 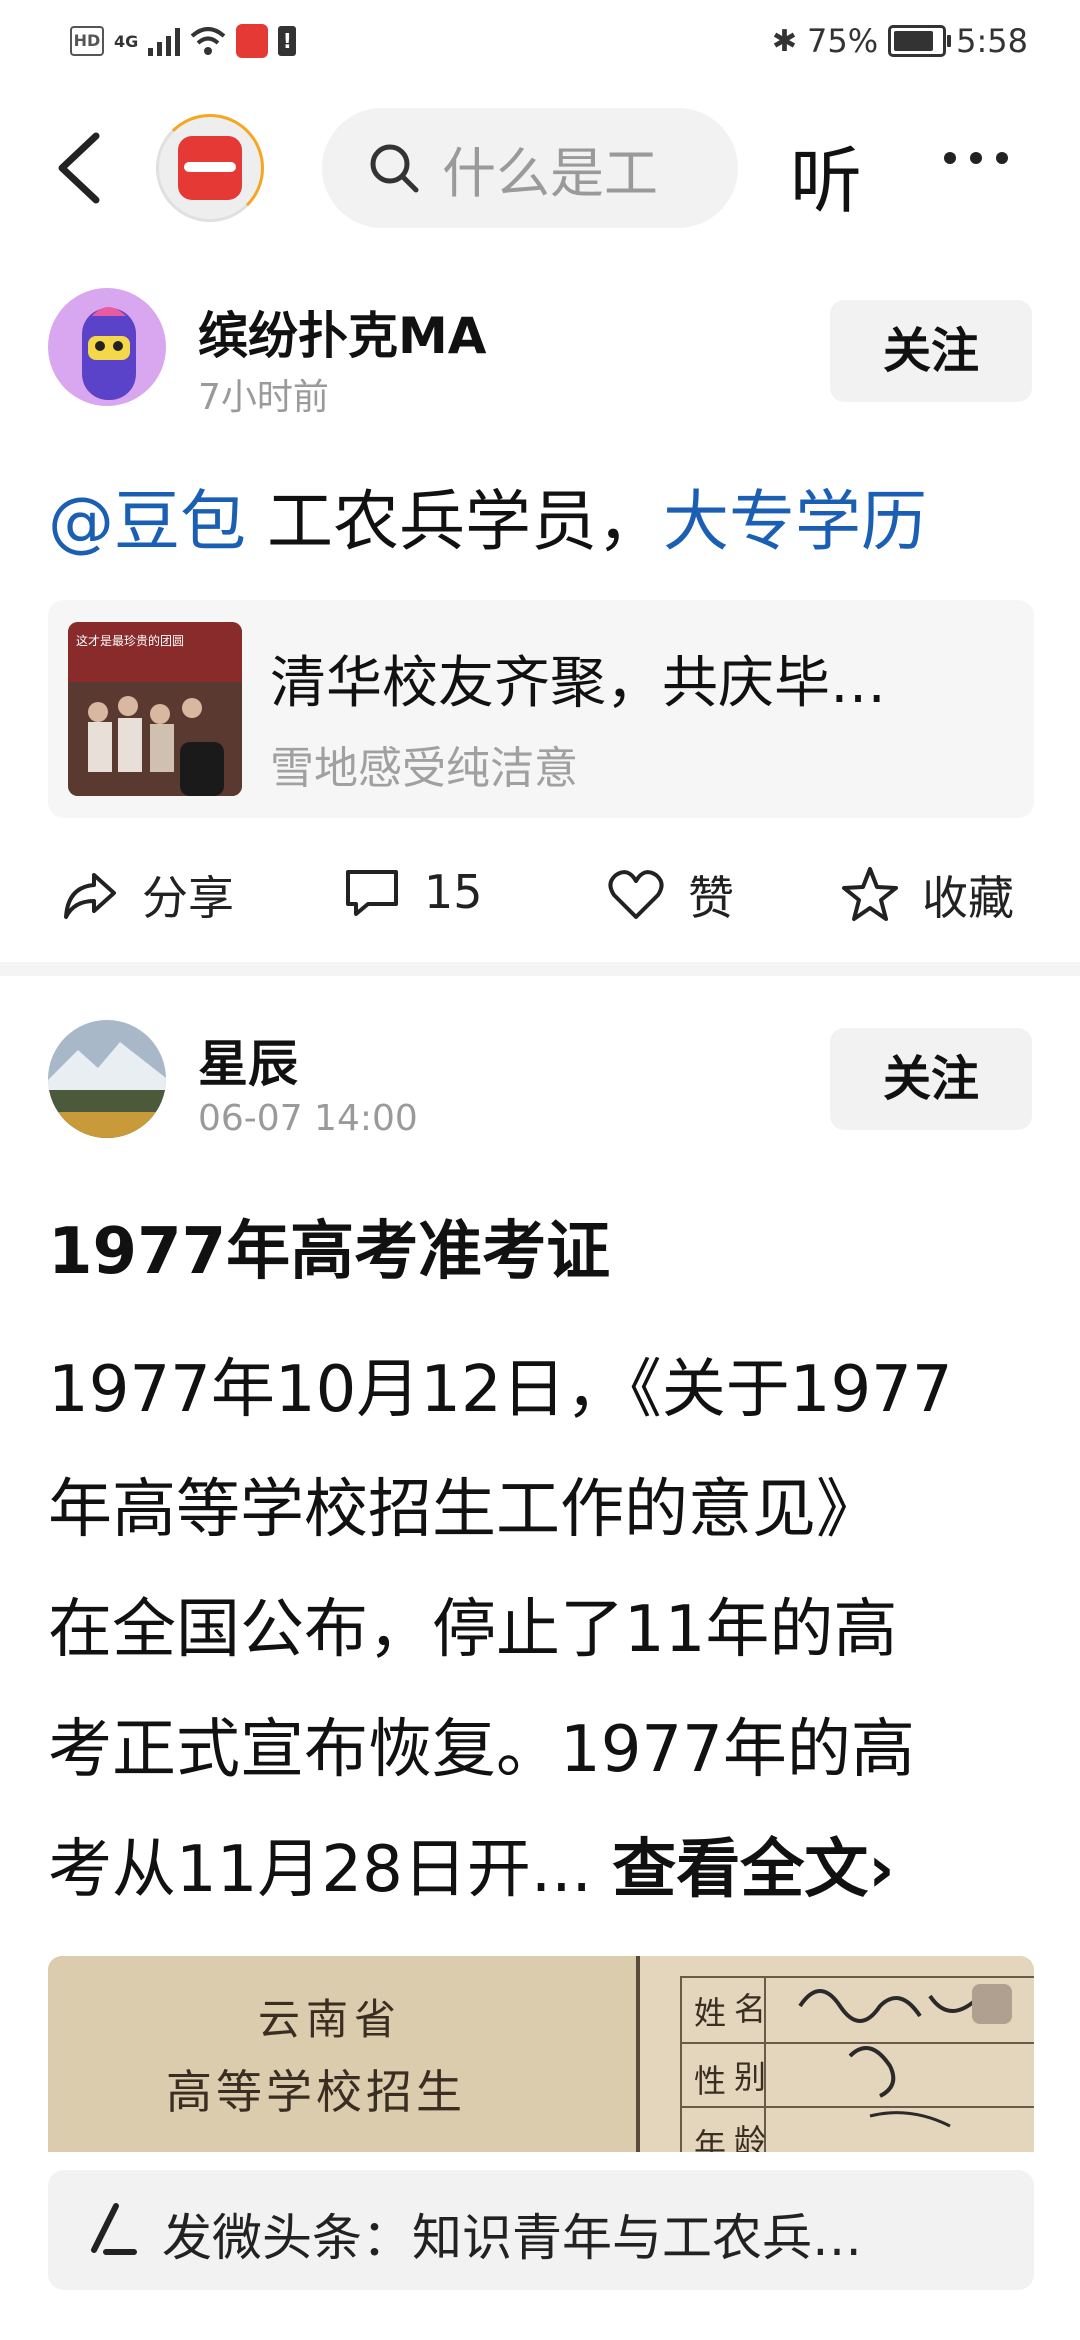 I want to click on red-packet-icon, so click(x=210, y=168).